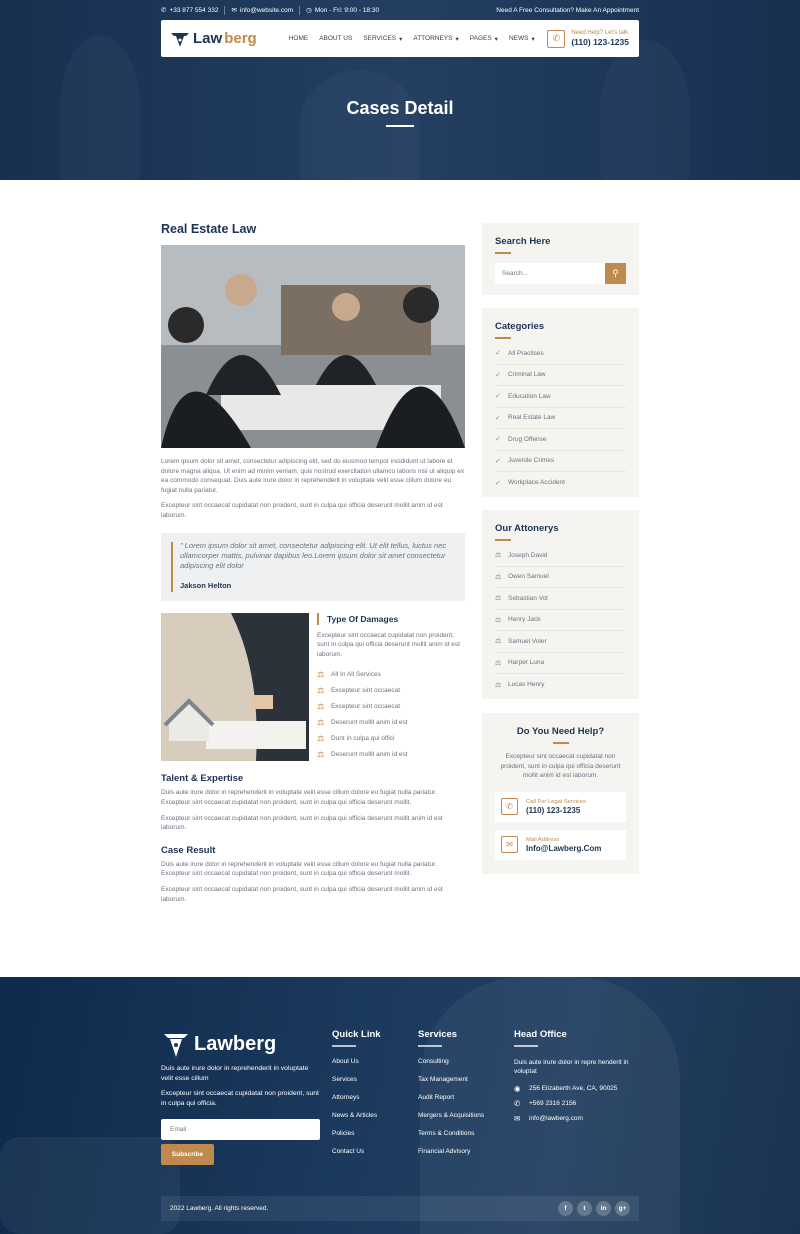  I want to click on search-button: ⚲, so click(615, 273).